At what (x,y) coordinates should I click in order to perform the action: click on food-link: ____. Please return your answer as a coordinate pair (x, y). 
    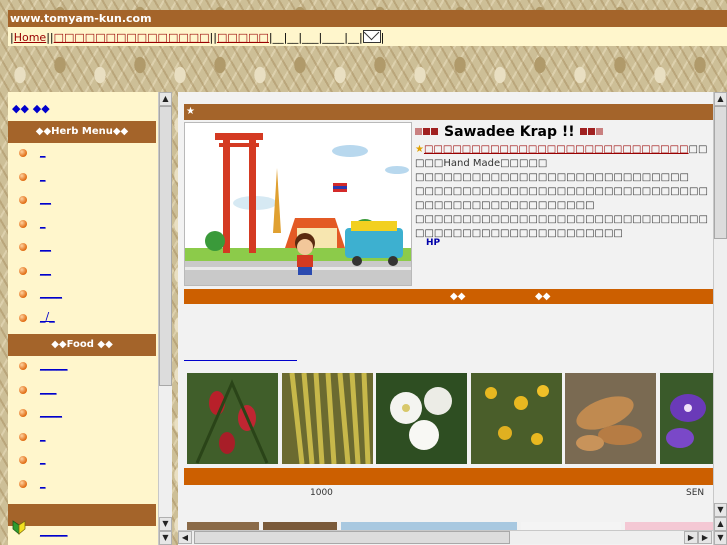
    Looking at the image, I should click on (51, 411).